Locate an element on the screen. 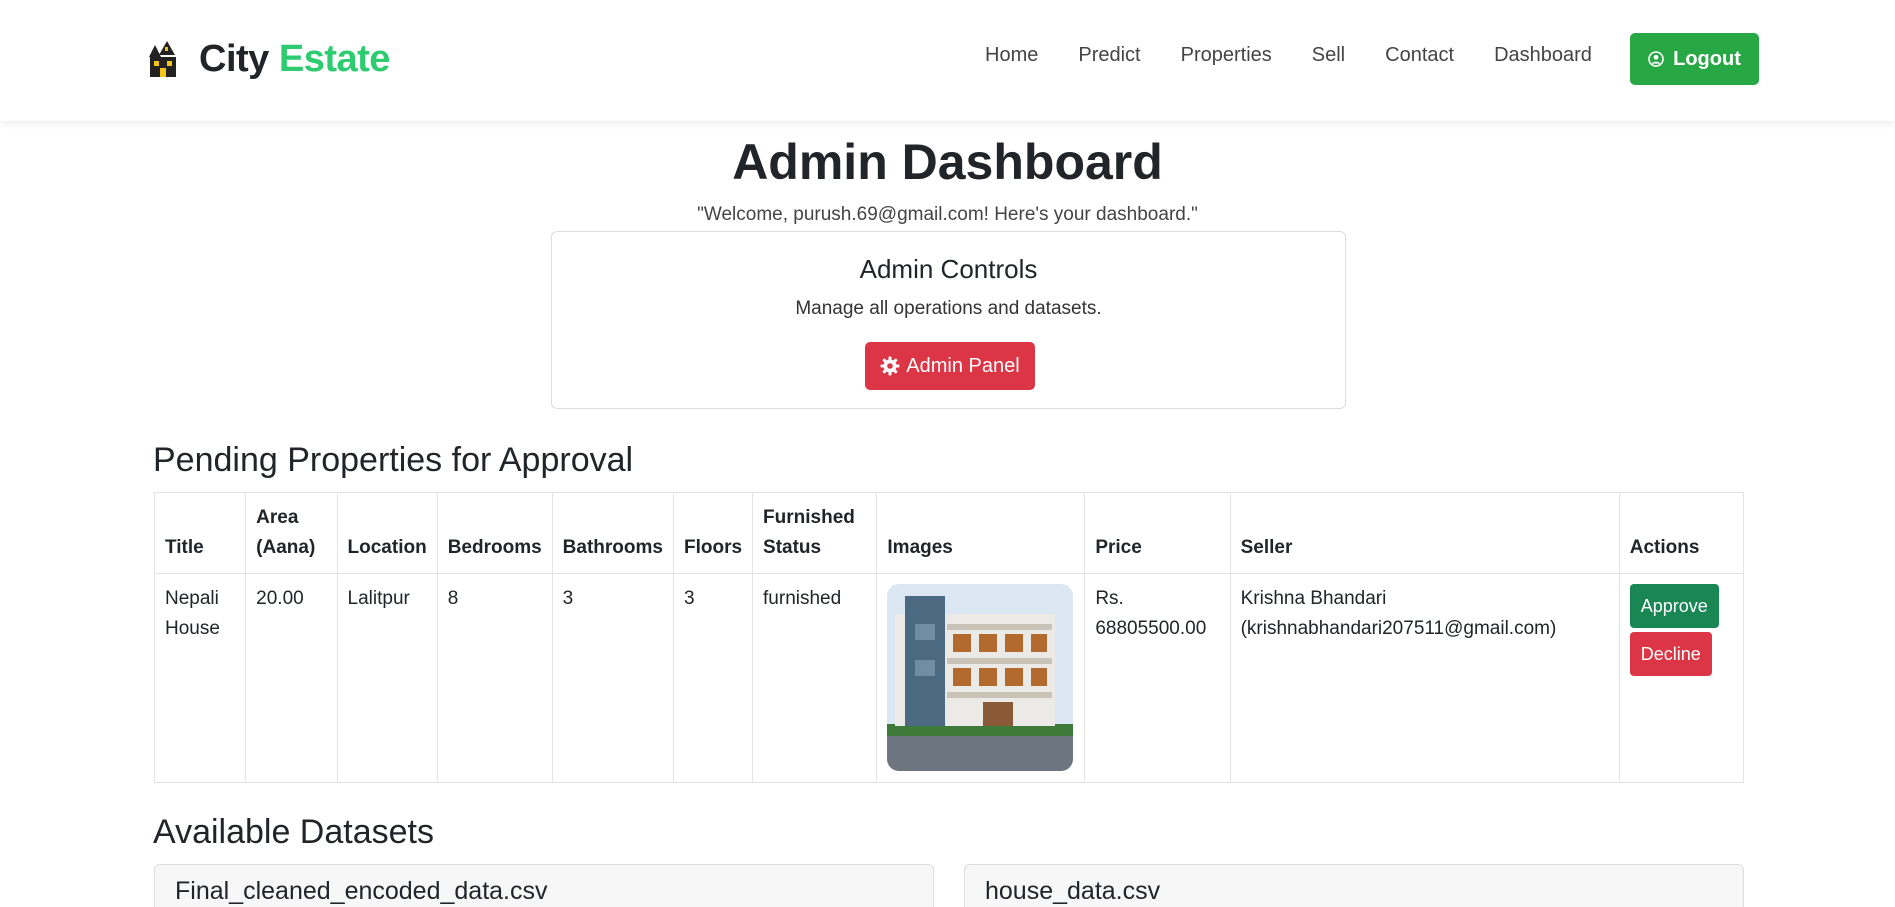 This screenshot has height=907, width=1895. column-header-seller: Seller is located at coordinates (1424, 533).